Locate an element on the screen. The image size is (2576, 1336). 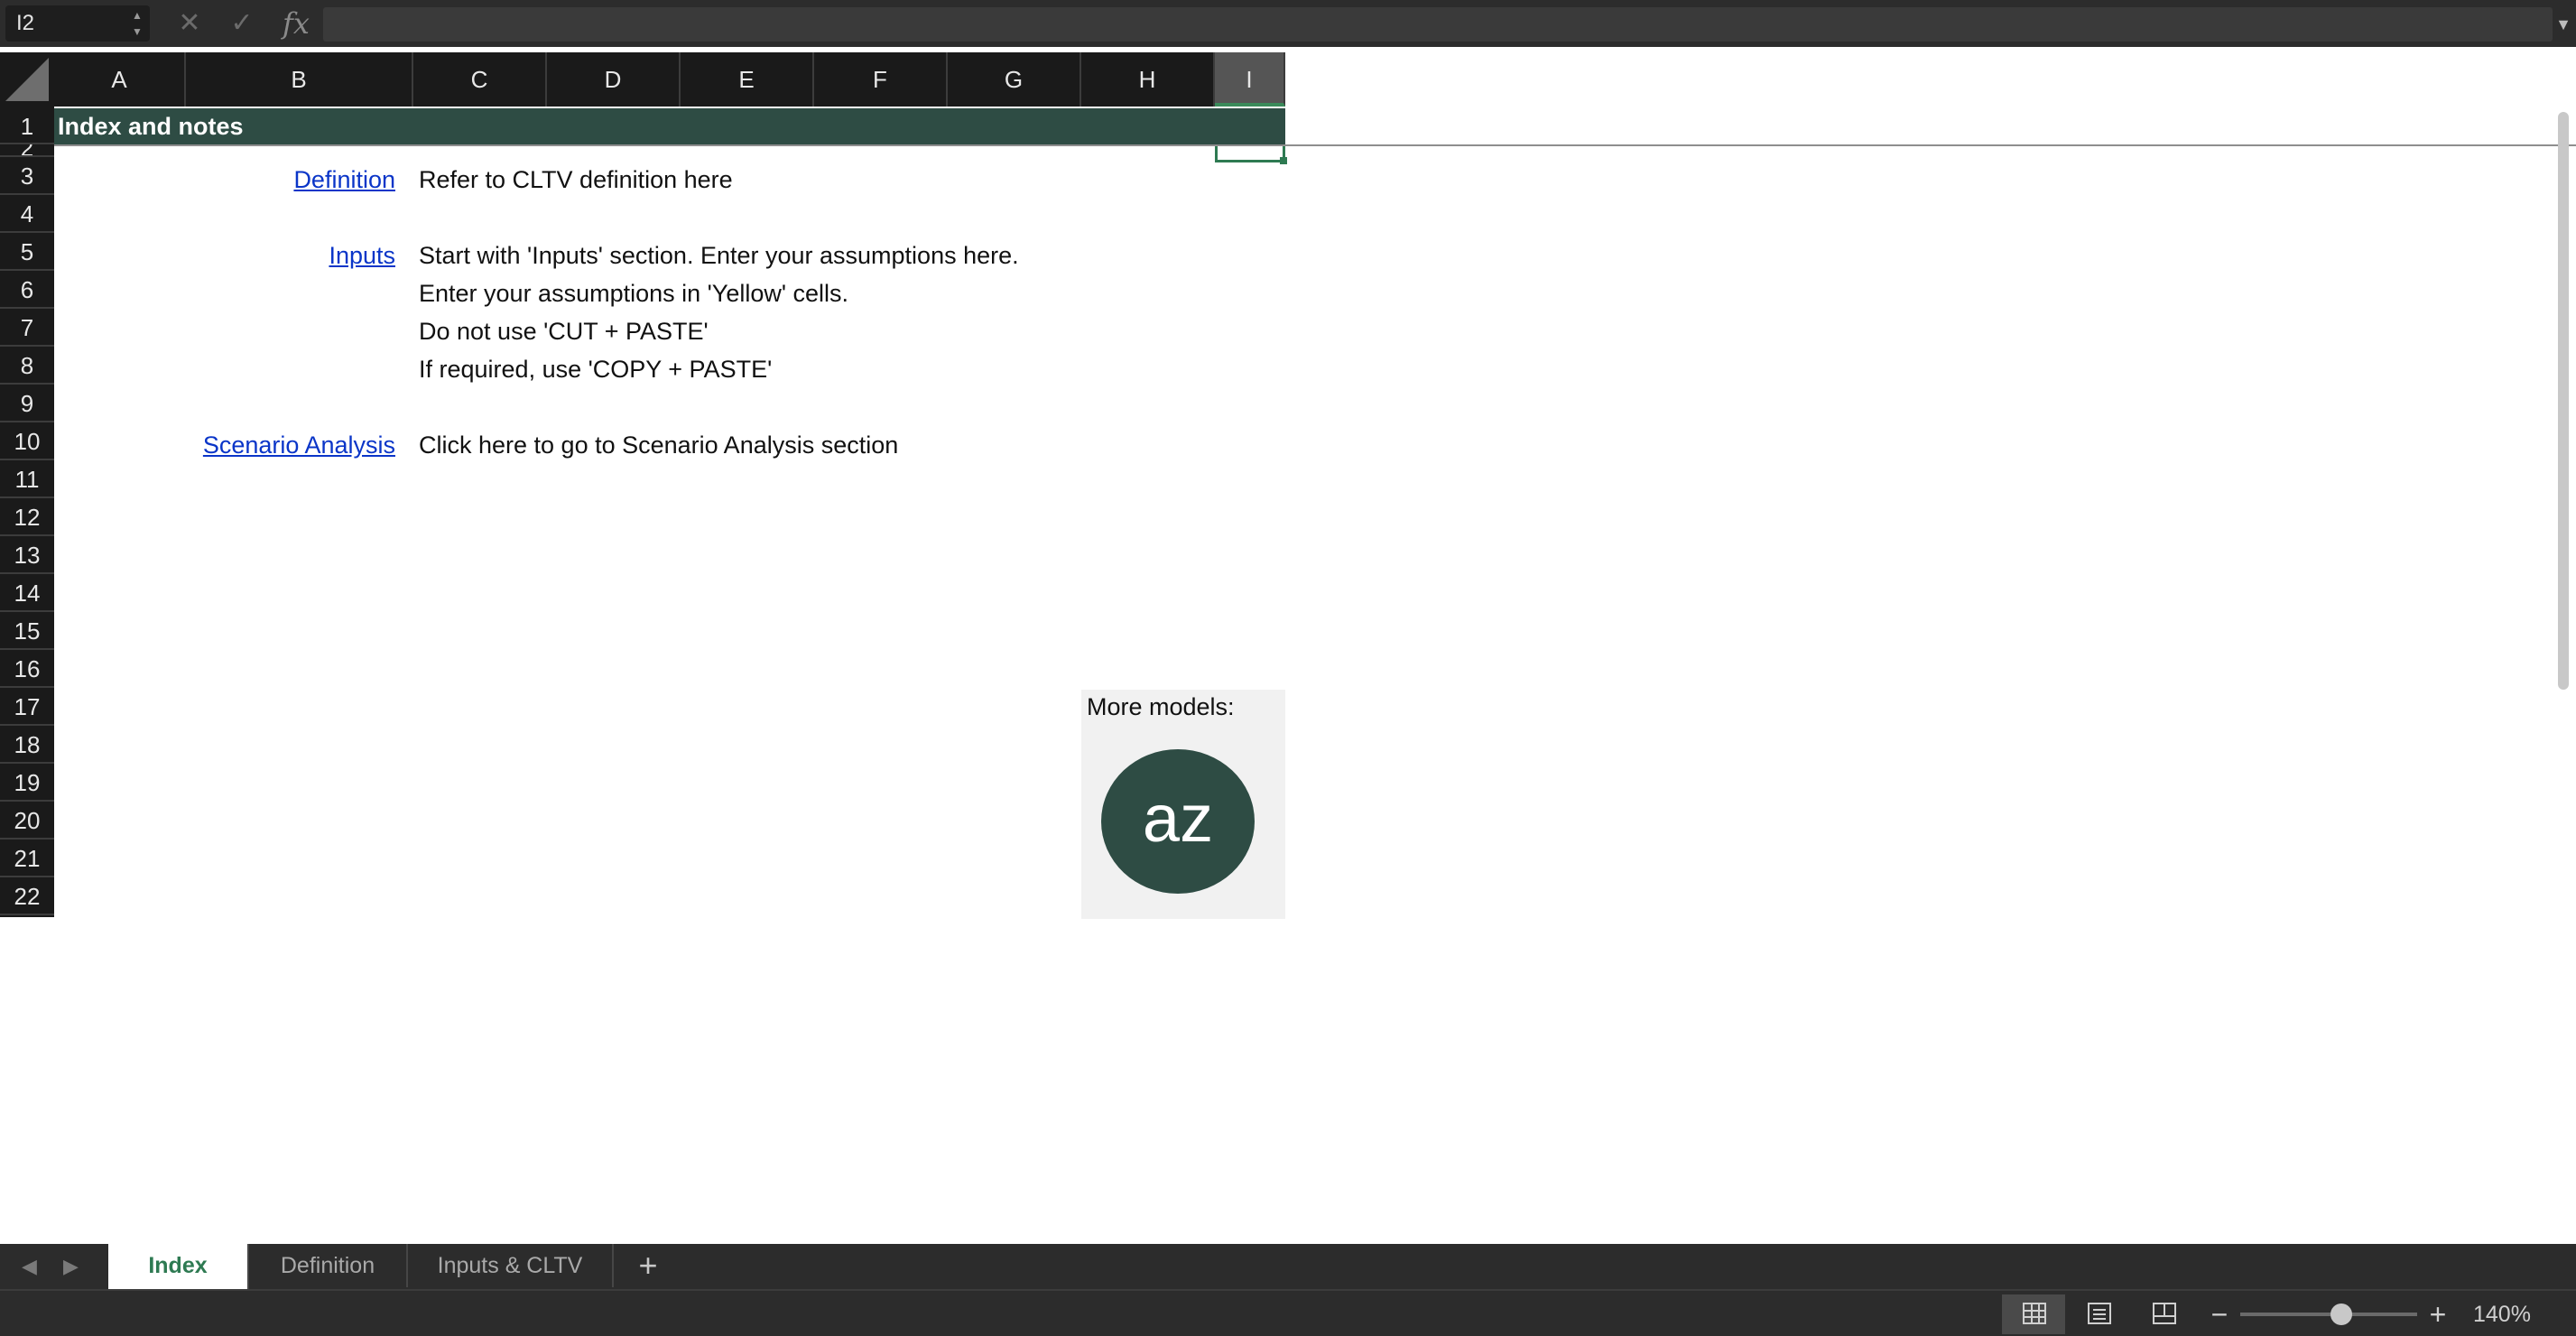
sheet-tab-bar: ◀ ▶ Index Definition Inputs & CLTV + is located at coordinates (1288, 1266).